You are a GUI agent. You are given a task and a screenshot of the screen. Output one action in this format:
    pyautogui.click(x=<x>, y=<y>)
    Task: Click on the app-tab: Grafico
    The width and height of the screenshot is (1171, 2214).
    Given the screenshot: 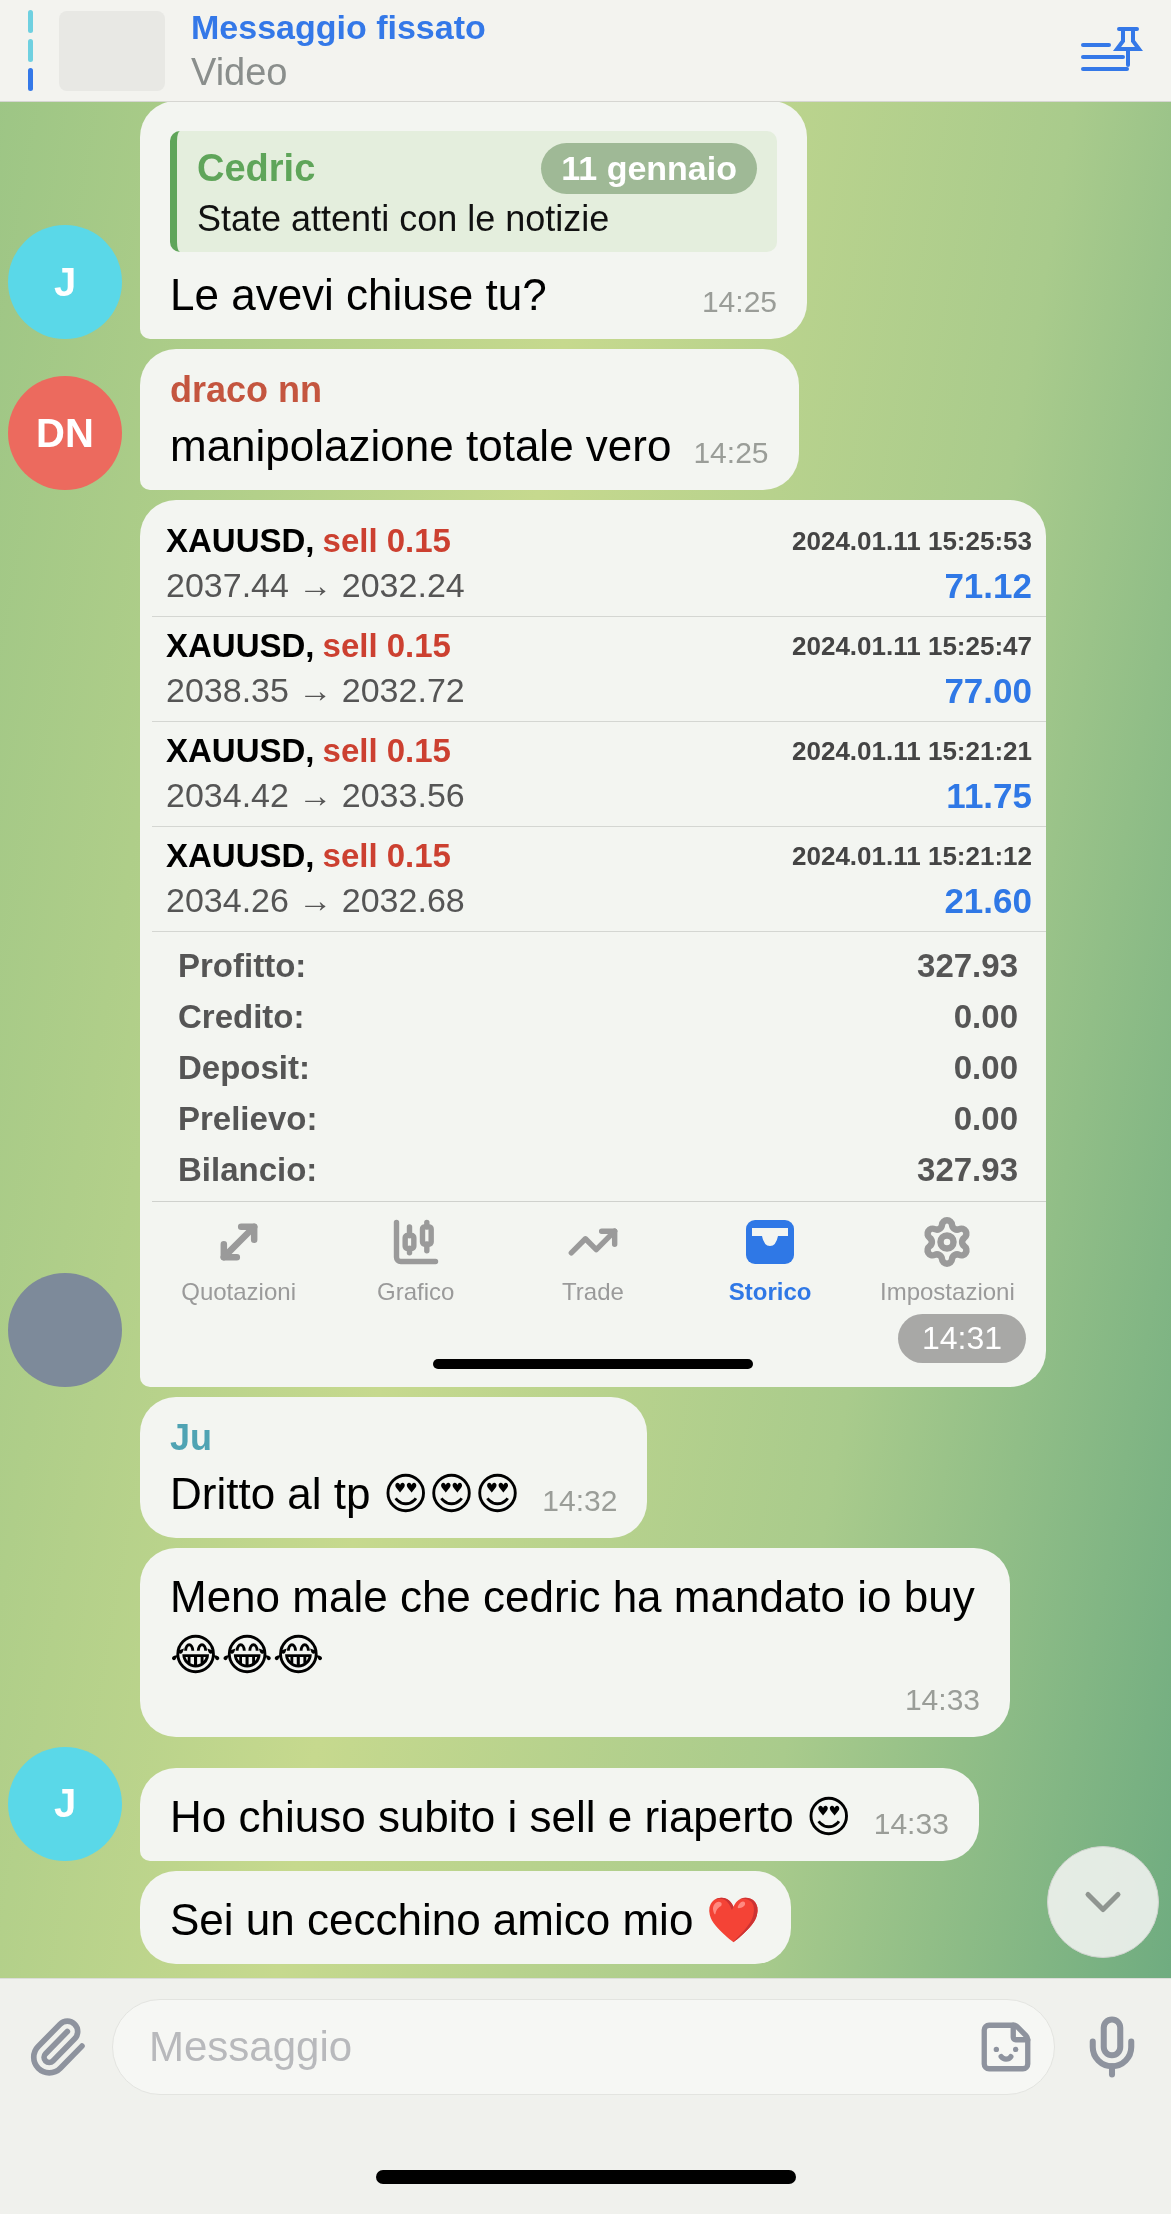 What is the action you would take?
    pyautogui.click(x=416, y=1261)
    